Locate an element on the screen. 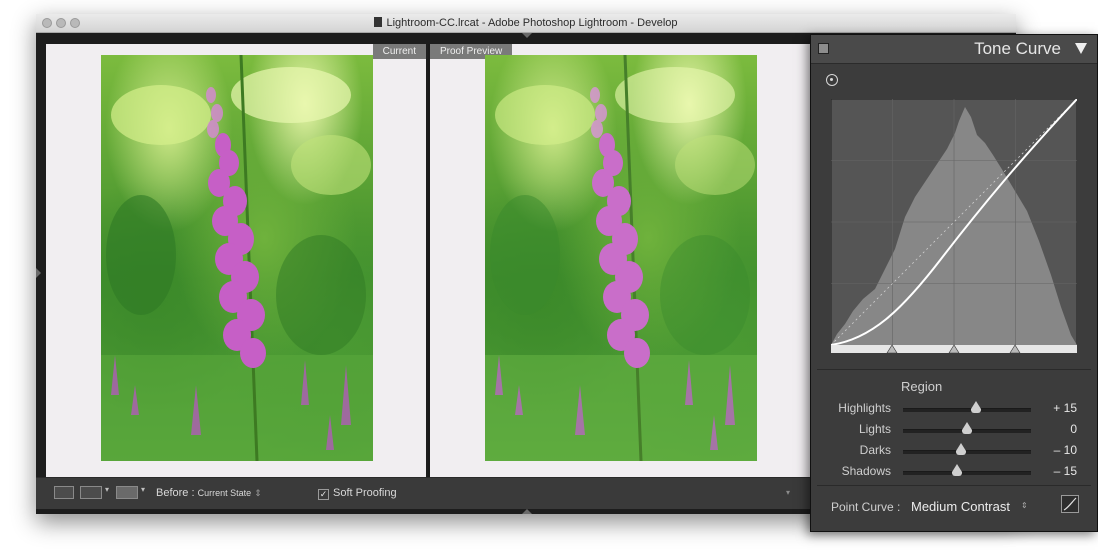 The width and height of the screenshot is (1098, 554). shadows-value: – 15 is located at coordinates (1052, 471).